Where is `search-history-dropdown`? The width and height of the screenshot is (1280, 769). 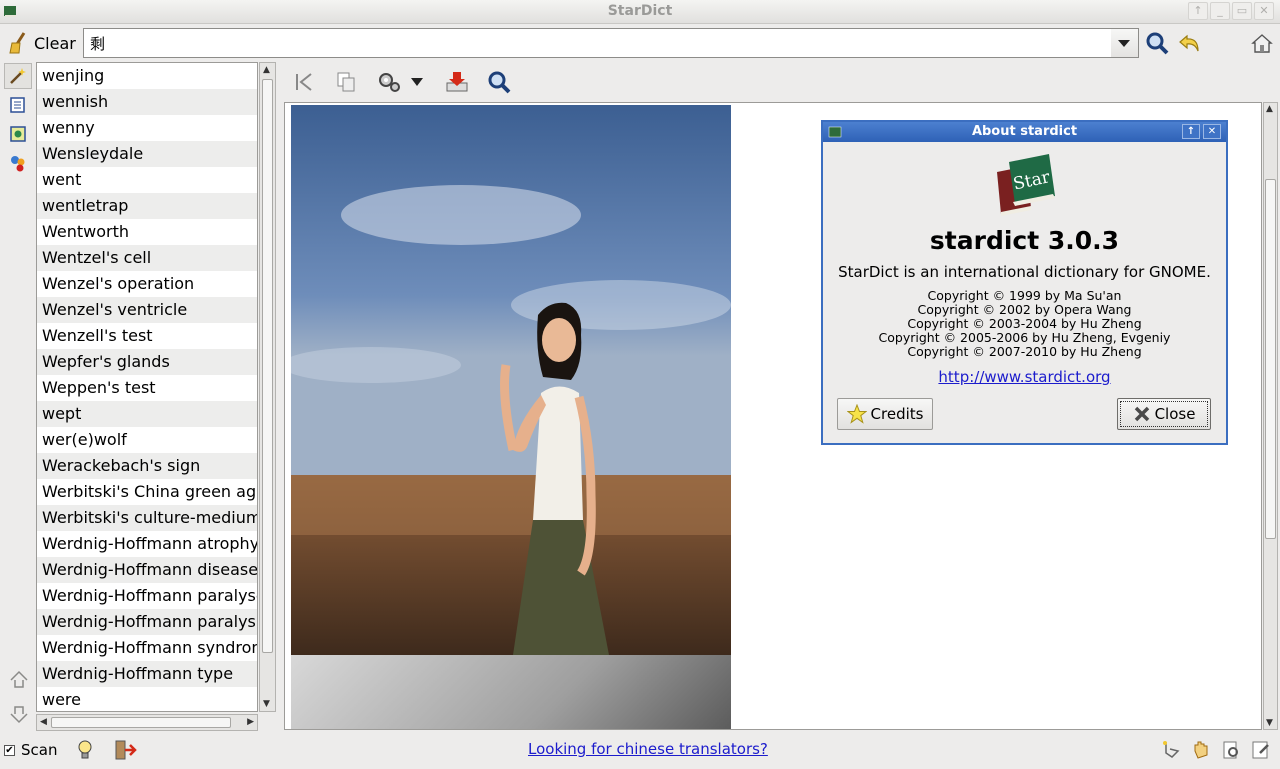 search-history-dropdown is located at coordinates (1125, 43).